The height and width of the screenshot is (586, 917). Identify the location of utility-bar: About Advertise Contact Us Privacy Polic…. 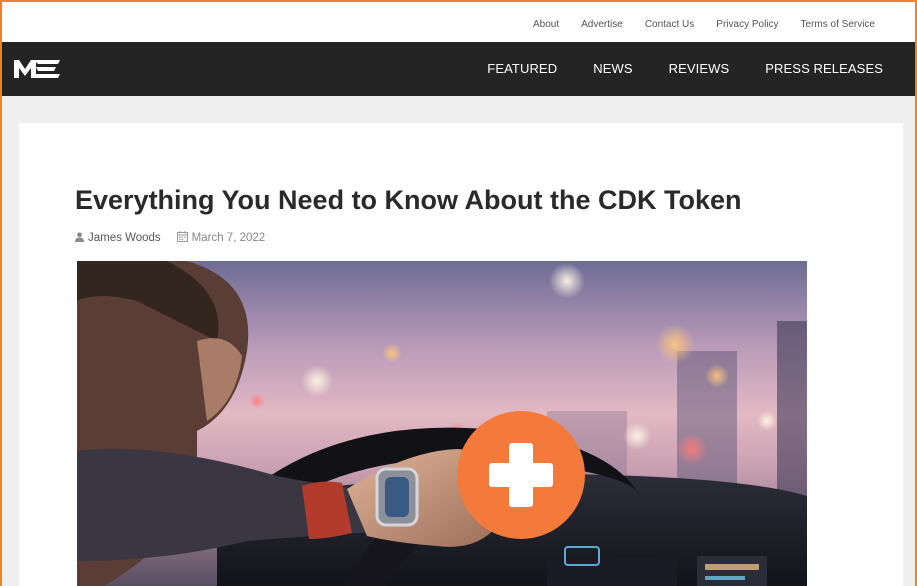
(458, 22).